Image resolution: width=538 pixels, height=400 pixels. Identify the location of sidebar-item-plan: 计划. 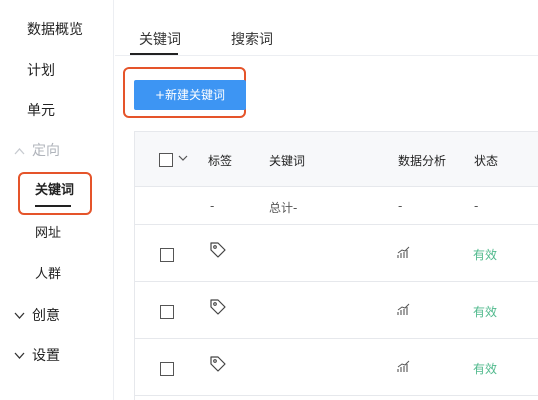
(41, 71).